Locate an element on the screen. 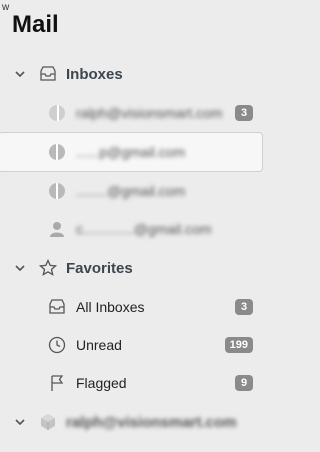 The width and height of the screenshot is (320, 452). account-label: ......p@gmail.com is located at coordinates (131, 152).